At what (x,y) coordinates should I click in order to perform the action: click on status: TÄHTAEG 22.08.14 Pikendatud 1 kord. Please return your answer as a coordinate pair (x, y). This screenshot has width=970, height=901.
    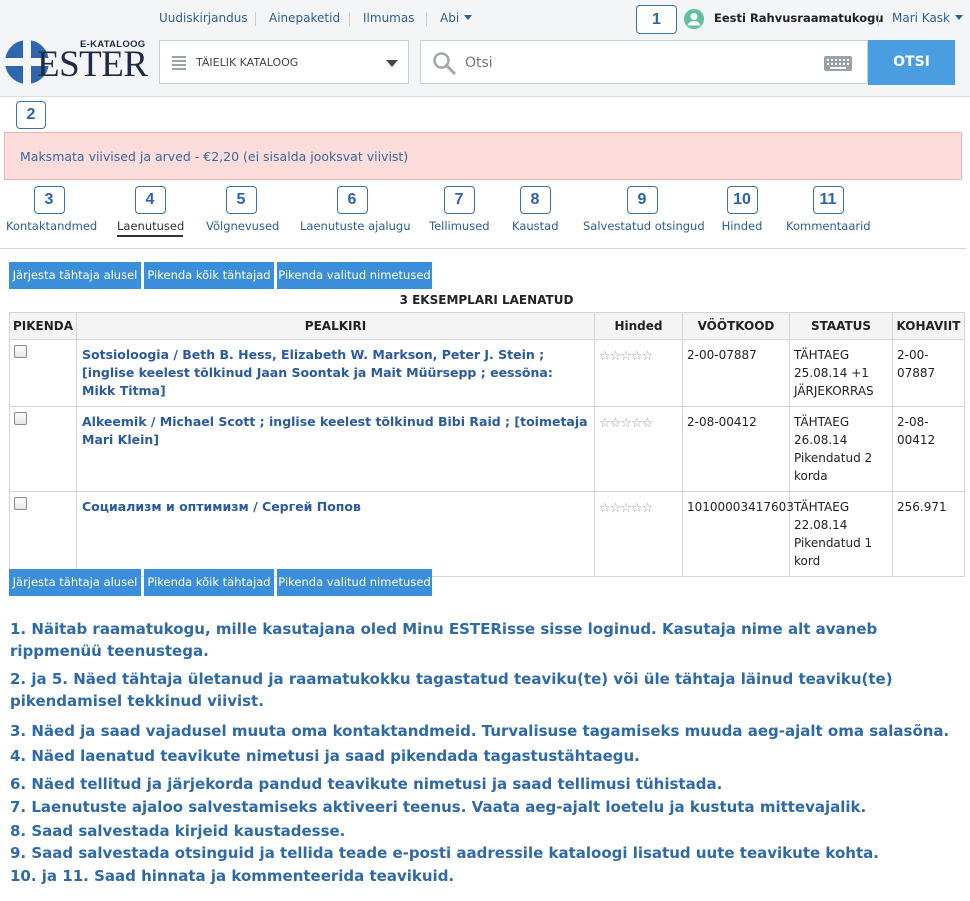
    Looking at the image, I should click on (841, 534).